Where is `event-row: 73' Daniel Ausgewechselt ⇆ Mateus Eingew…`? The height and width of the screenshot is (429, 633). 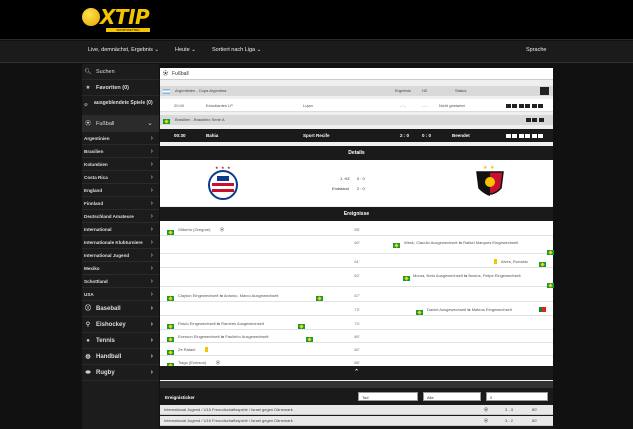
event-row: 73' Daniel Ausgewechselt ⇆ Mateus Eingew… is located at coordinates (356, 309).